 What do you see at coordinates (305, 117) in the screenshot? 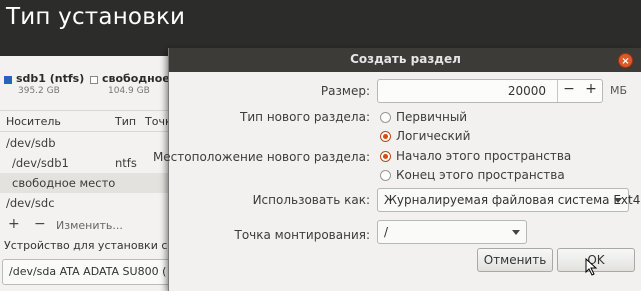
I see `partition-type-label: Тип нового раздела:` at bounding box center [305, 117].